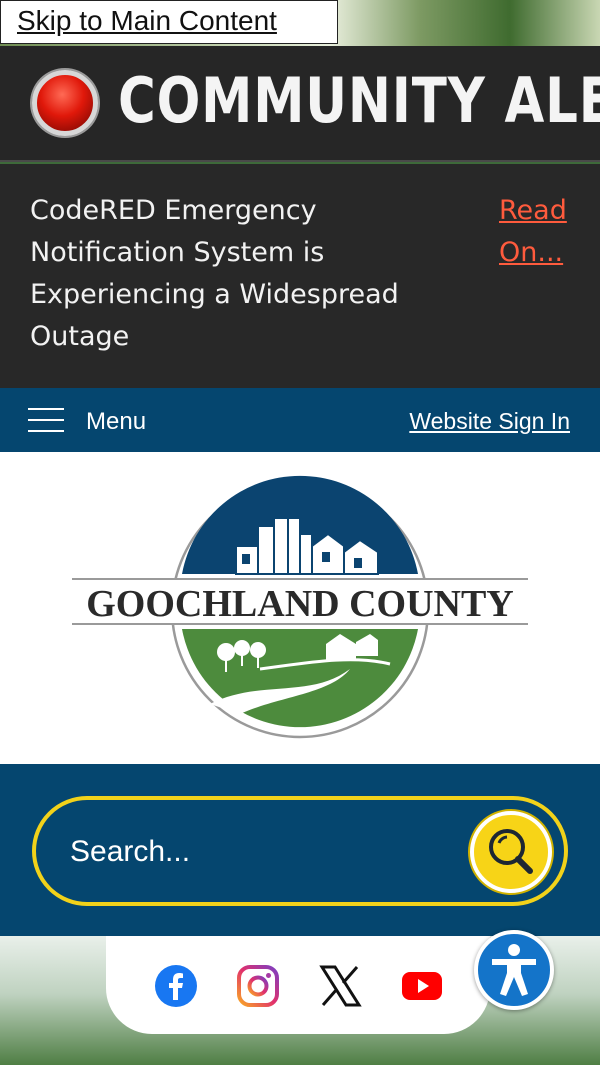 The height and width of the screenshot is (1065, 600). What do you see at coordinates (422, 986) in the screenshot?
I see `youtube-icon` at bounding box center [422, 986].